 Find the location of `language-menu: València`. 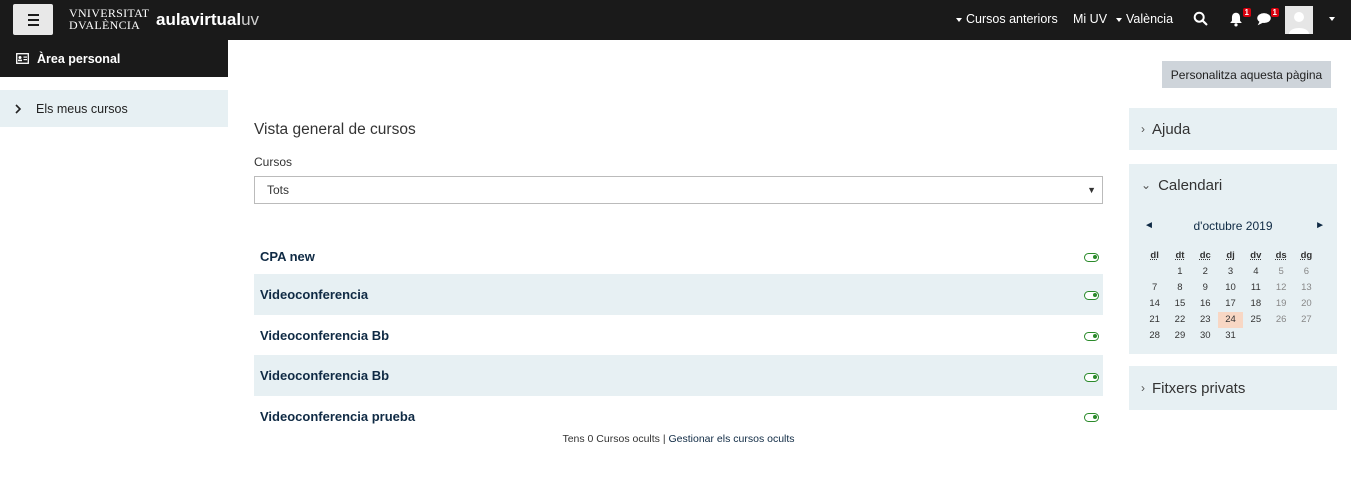

language-menu: València is located at coordinates (1144, 19).